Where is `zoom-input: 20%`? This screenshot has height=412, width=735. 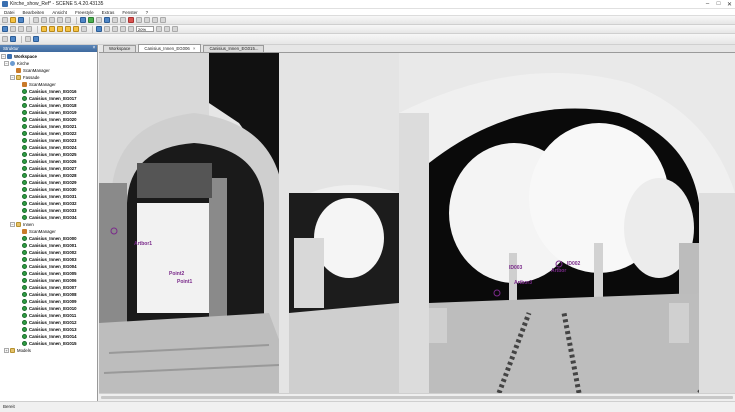
zoom-input: 20% is located at coordinates (145, 29).